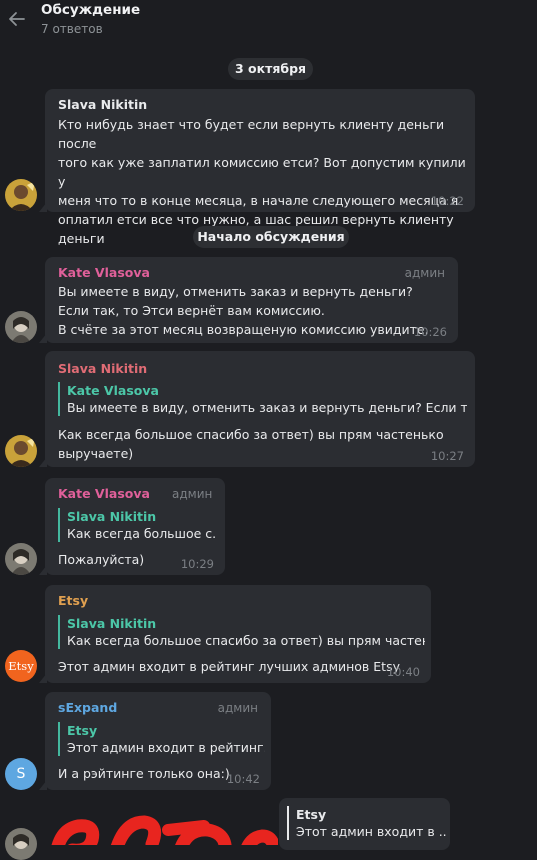 Image resolution: width=537 pixels, height=860 pixels. Describe the element at coordinates (17, 19) in the screenshot. I see `back-arrow-icon` at that location.